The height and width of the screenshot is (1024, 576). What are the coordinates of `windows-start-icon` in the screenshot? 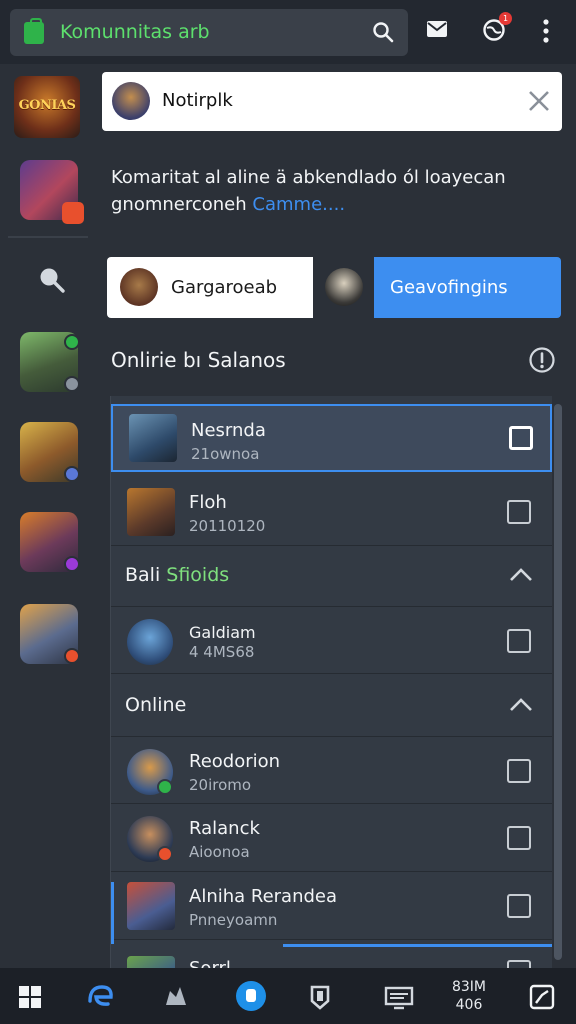 It's located at (30, 997).